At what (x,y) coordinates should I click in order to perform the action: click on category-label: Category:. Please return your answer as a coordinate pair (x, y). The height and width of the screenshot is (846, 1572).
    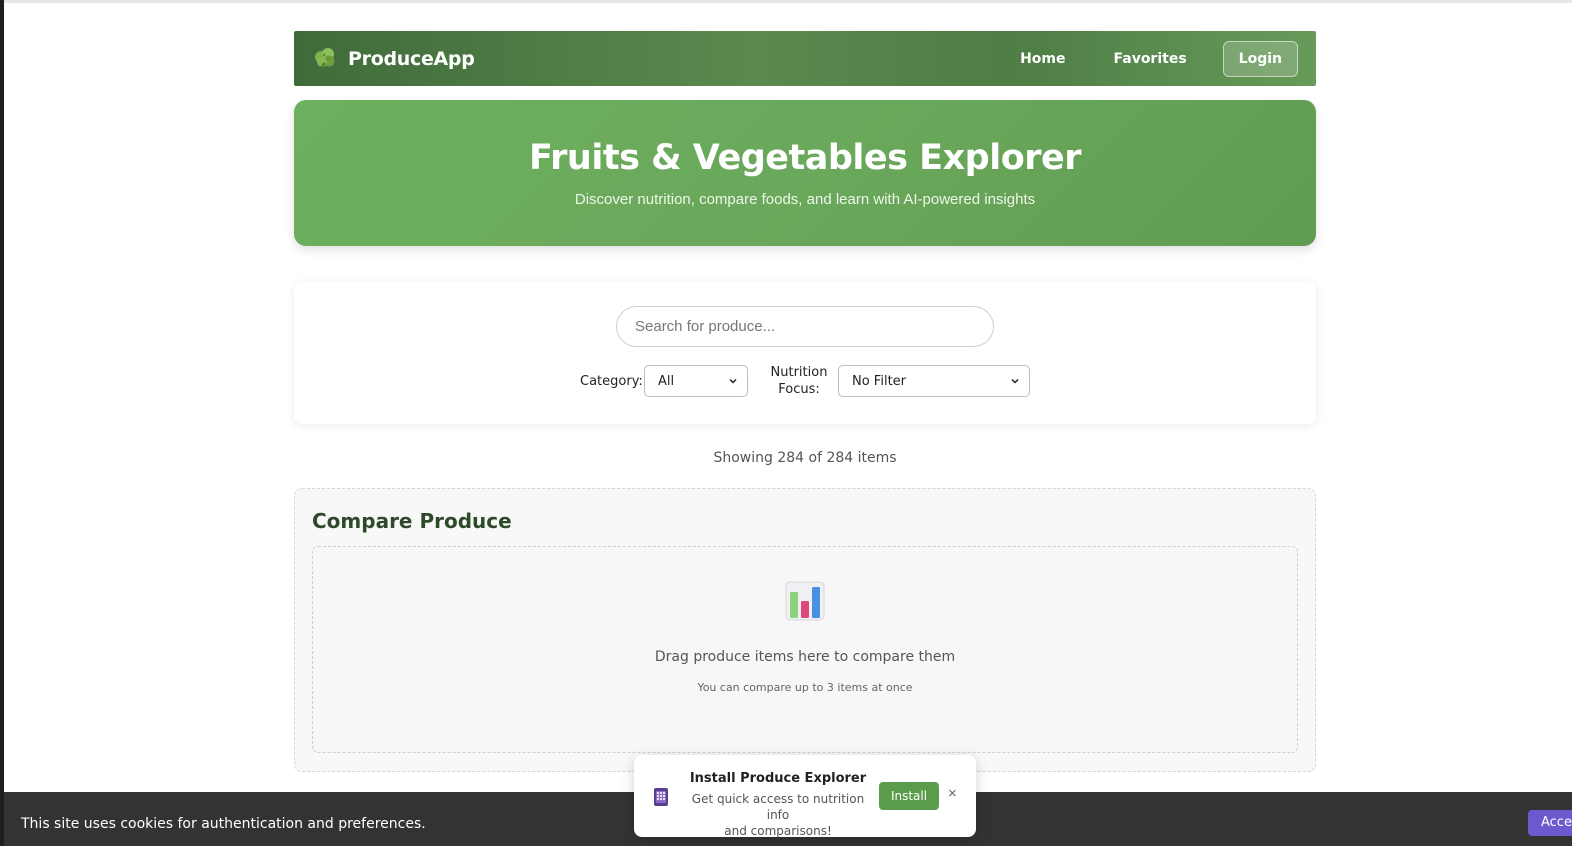
    Looking at the image, I should click on (611, 381).